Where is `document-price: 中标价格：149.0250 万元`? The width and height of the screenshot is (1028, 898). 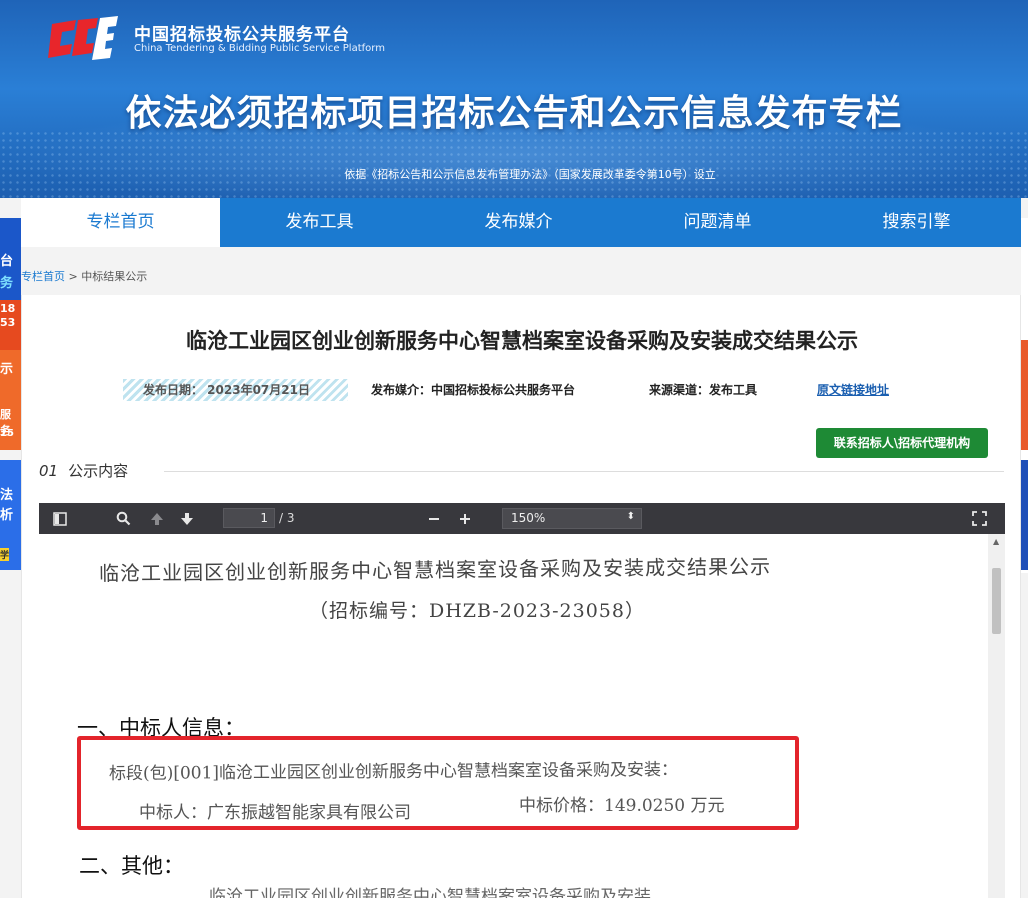 document-price: 中标价格：149.0250 万元 is located at coordinates (622, 806).